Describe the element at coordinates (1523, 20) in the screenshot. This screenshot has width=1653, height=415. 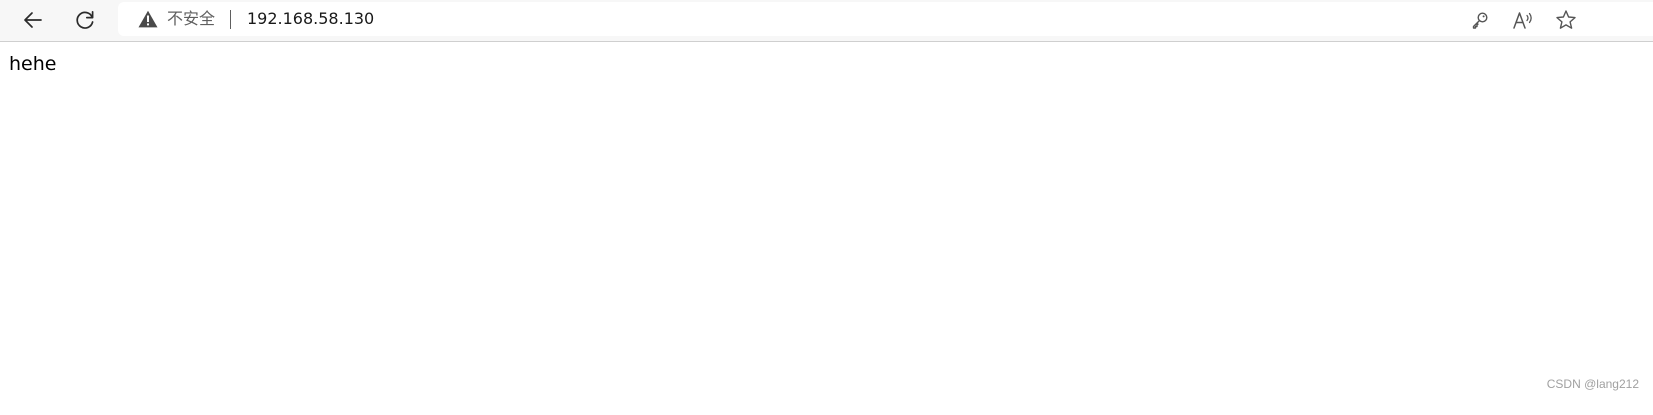
I see `read-aloud-icon` at that location.